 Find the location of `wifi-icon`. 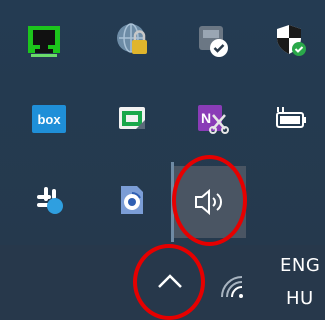

wifi-icon is located at coordinates (232, 287).